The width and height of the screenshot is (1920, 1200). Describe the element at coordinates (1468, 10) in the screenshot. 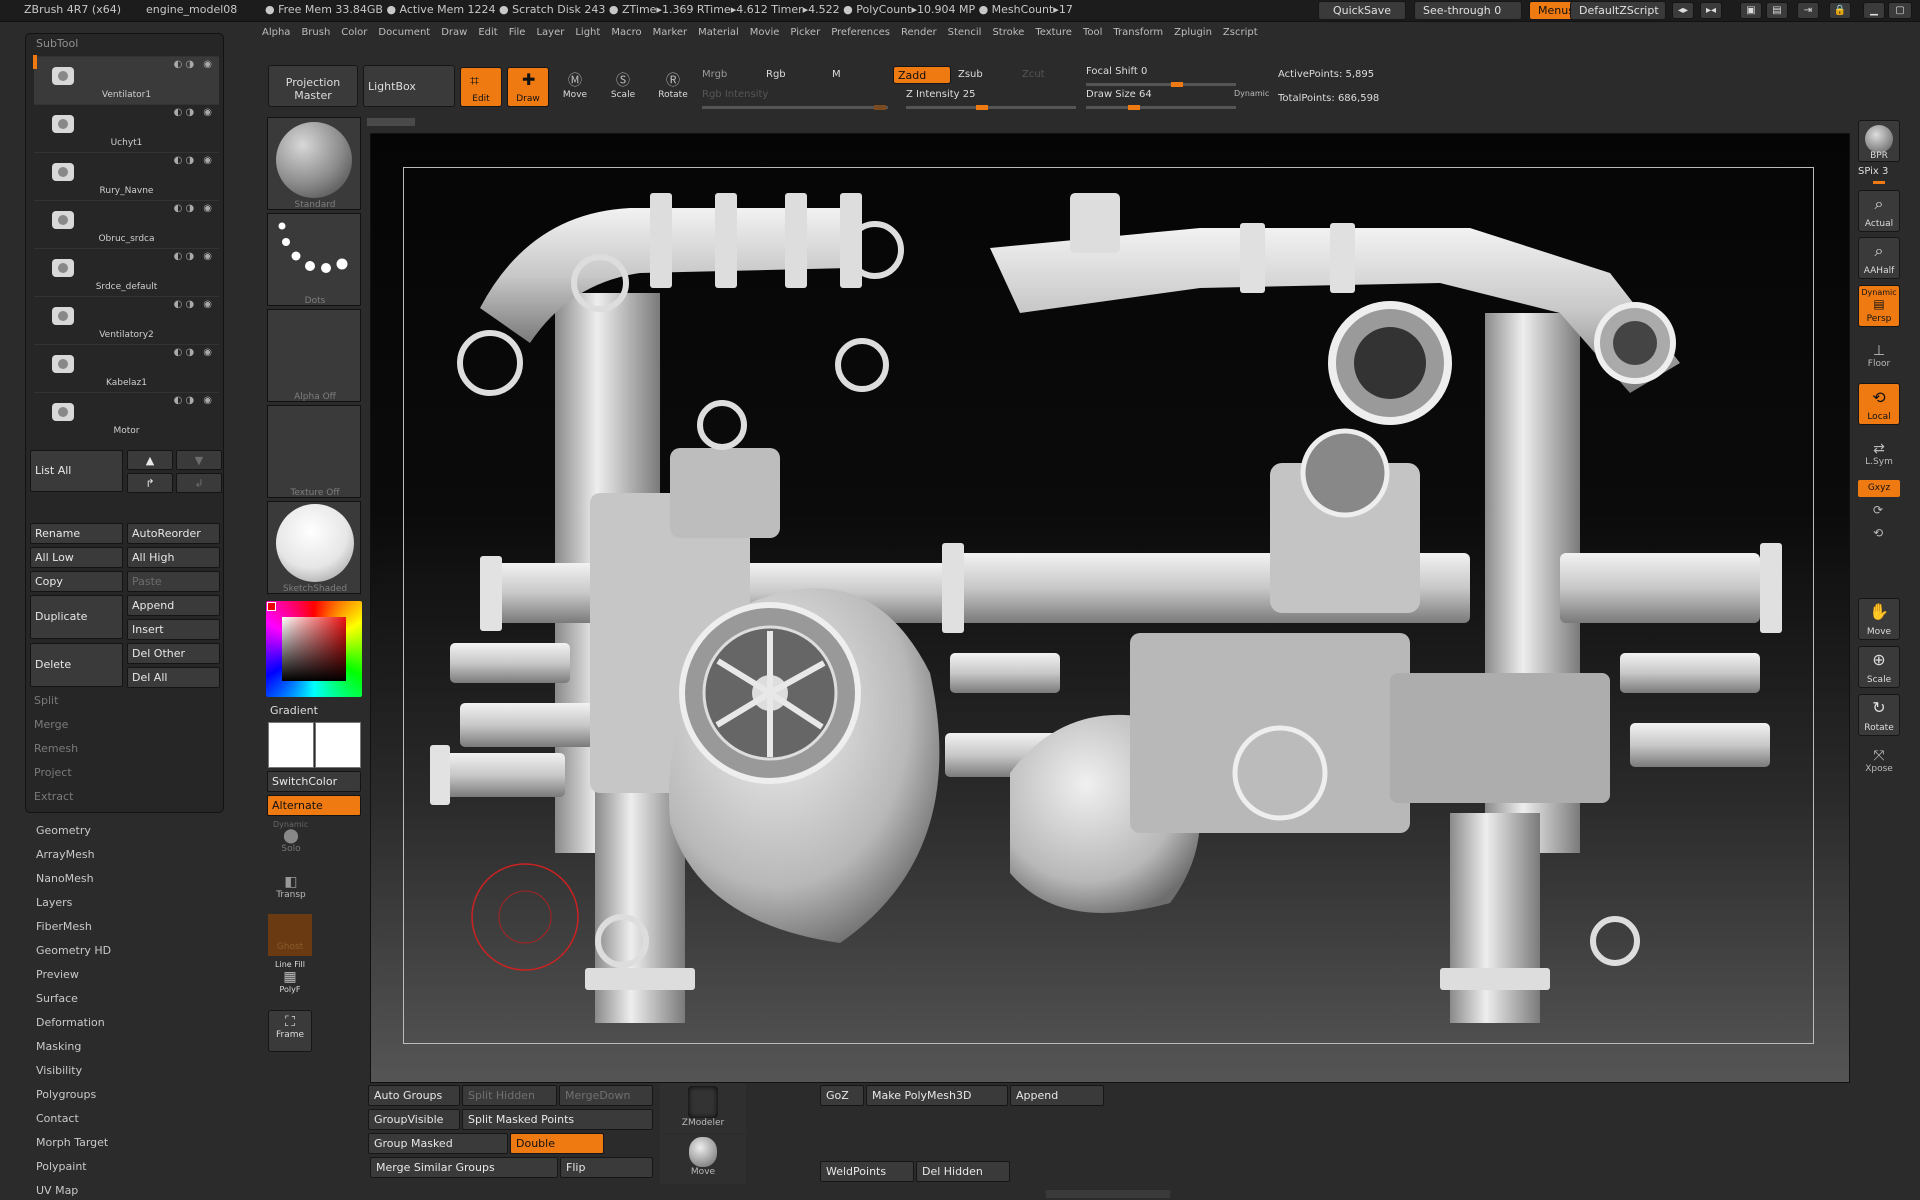

I see `see-through-slider: See-through 0` at that location.